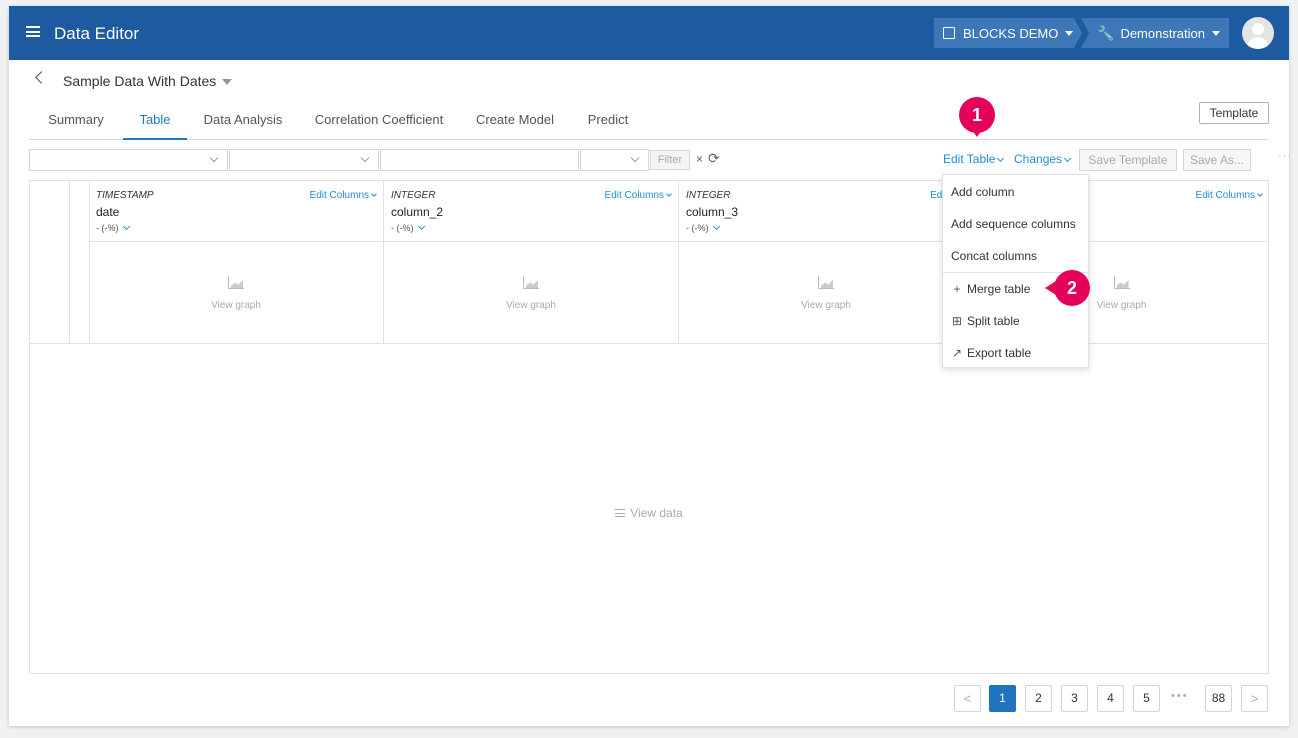 This screenshot has width=1298, height=738. What do you see at coordinates (1285, 156) in the screenshot?
I see `more-options-icon: ···` at bounding box center [1285, 156].